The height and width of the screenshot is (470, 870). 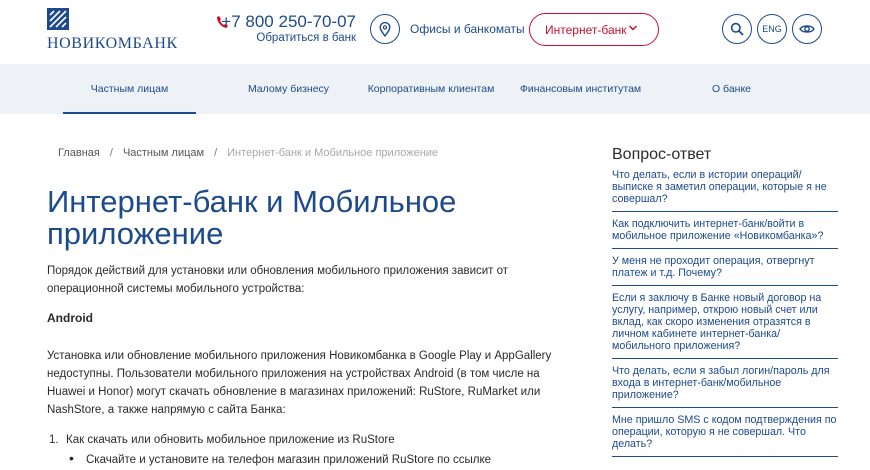 I want to click on internet-bank-button: Интернет-банк, so click(x=594, y=29).